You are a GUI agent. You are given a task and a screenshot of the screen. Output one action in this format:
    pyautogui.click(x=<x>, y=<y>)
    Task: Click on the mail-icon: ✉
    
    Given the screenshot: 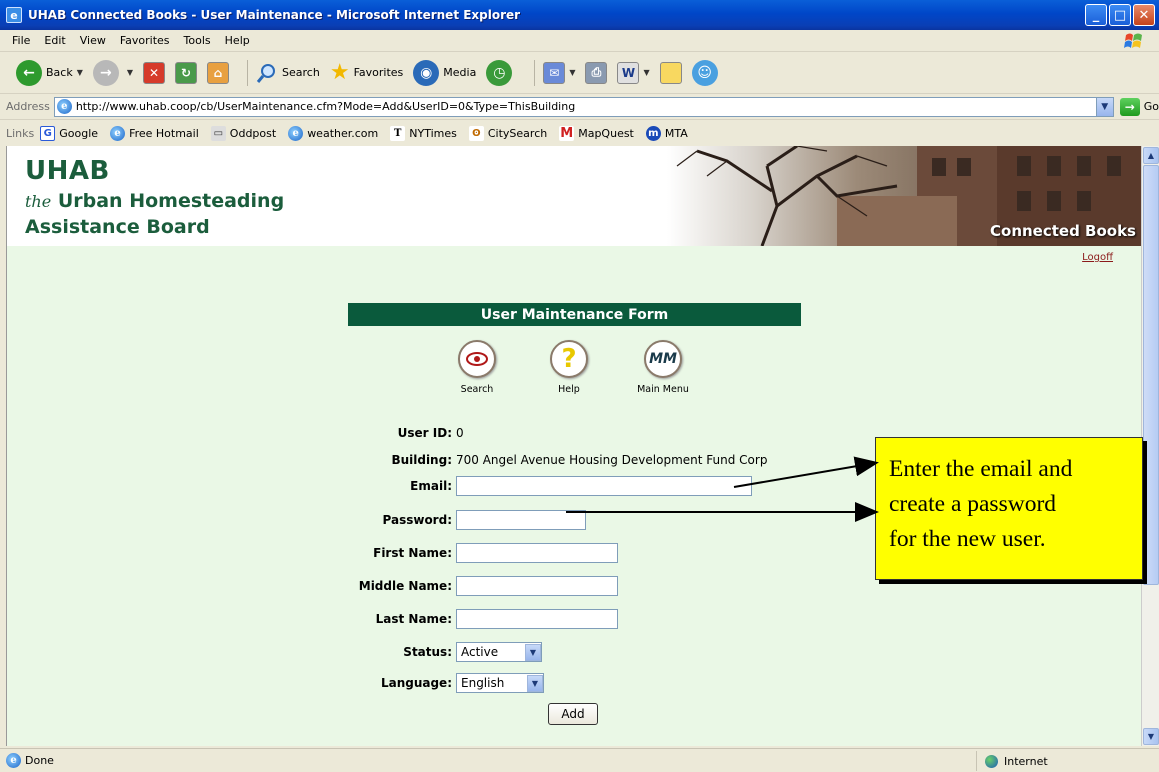 What is the action you would take?
    pyautogui.click(x=554, y=72)
    